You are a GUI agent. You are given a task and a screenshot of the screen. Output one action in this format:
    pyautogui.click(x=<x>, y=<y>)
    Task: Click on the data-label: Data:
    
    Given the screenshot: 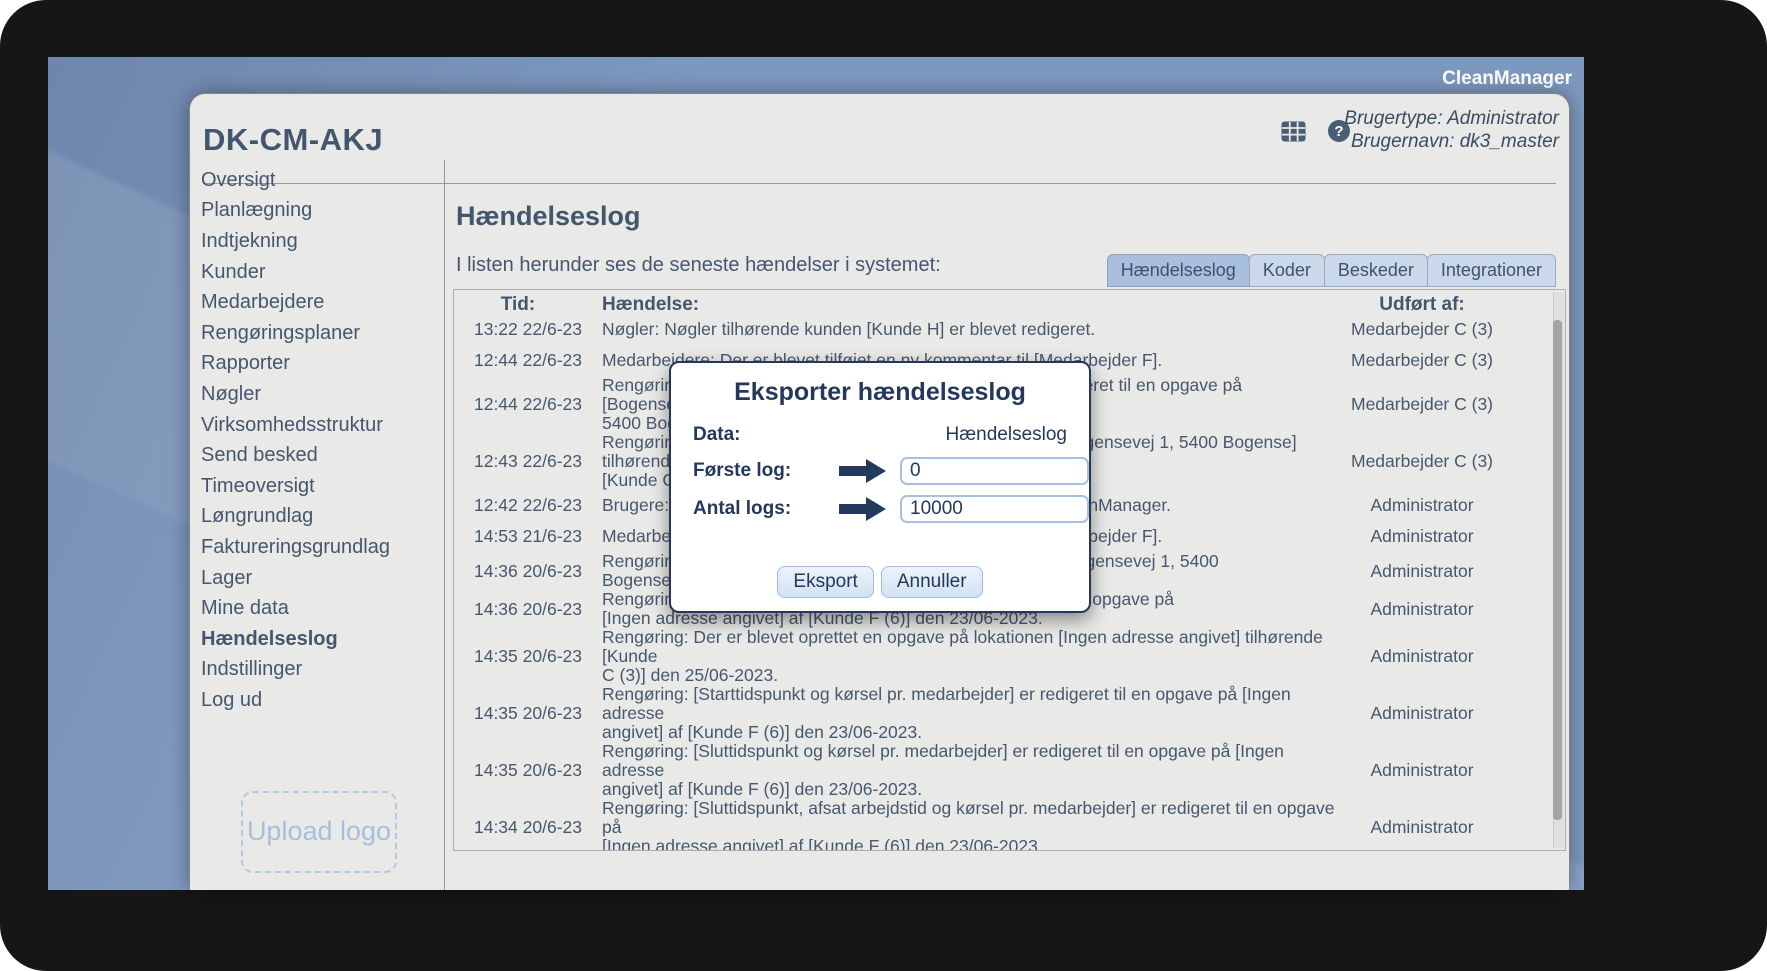 What is the action you would take?
    pyautogui.click(x=717, y=434)
    